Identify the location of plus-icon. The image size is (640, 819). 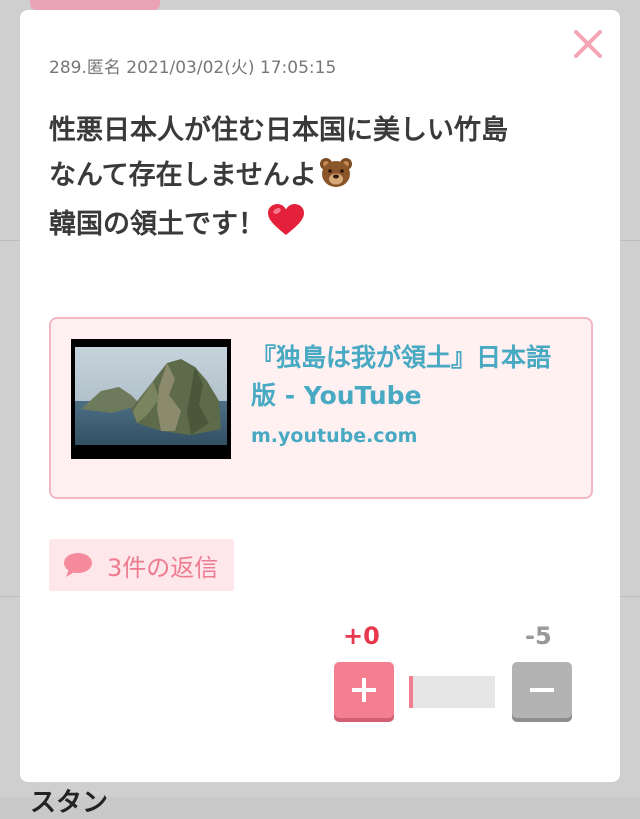
(364, 690).